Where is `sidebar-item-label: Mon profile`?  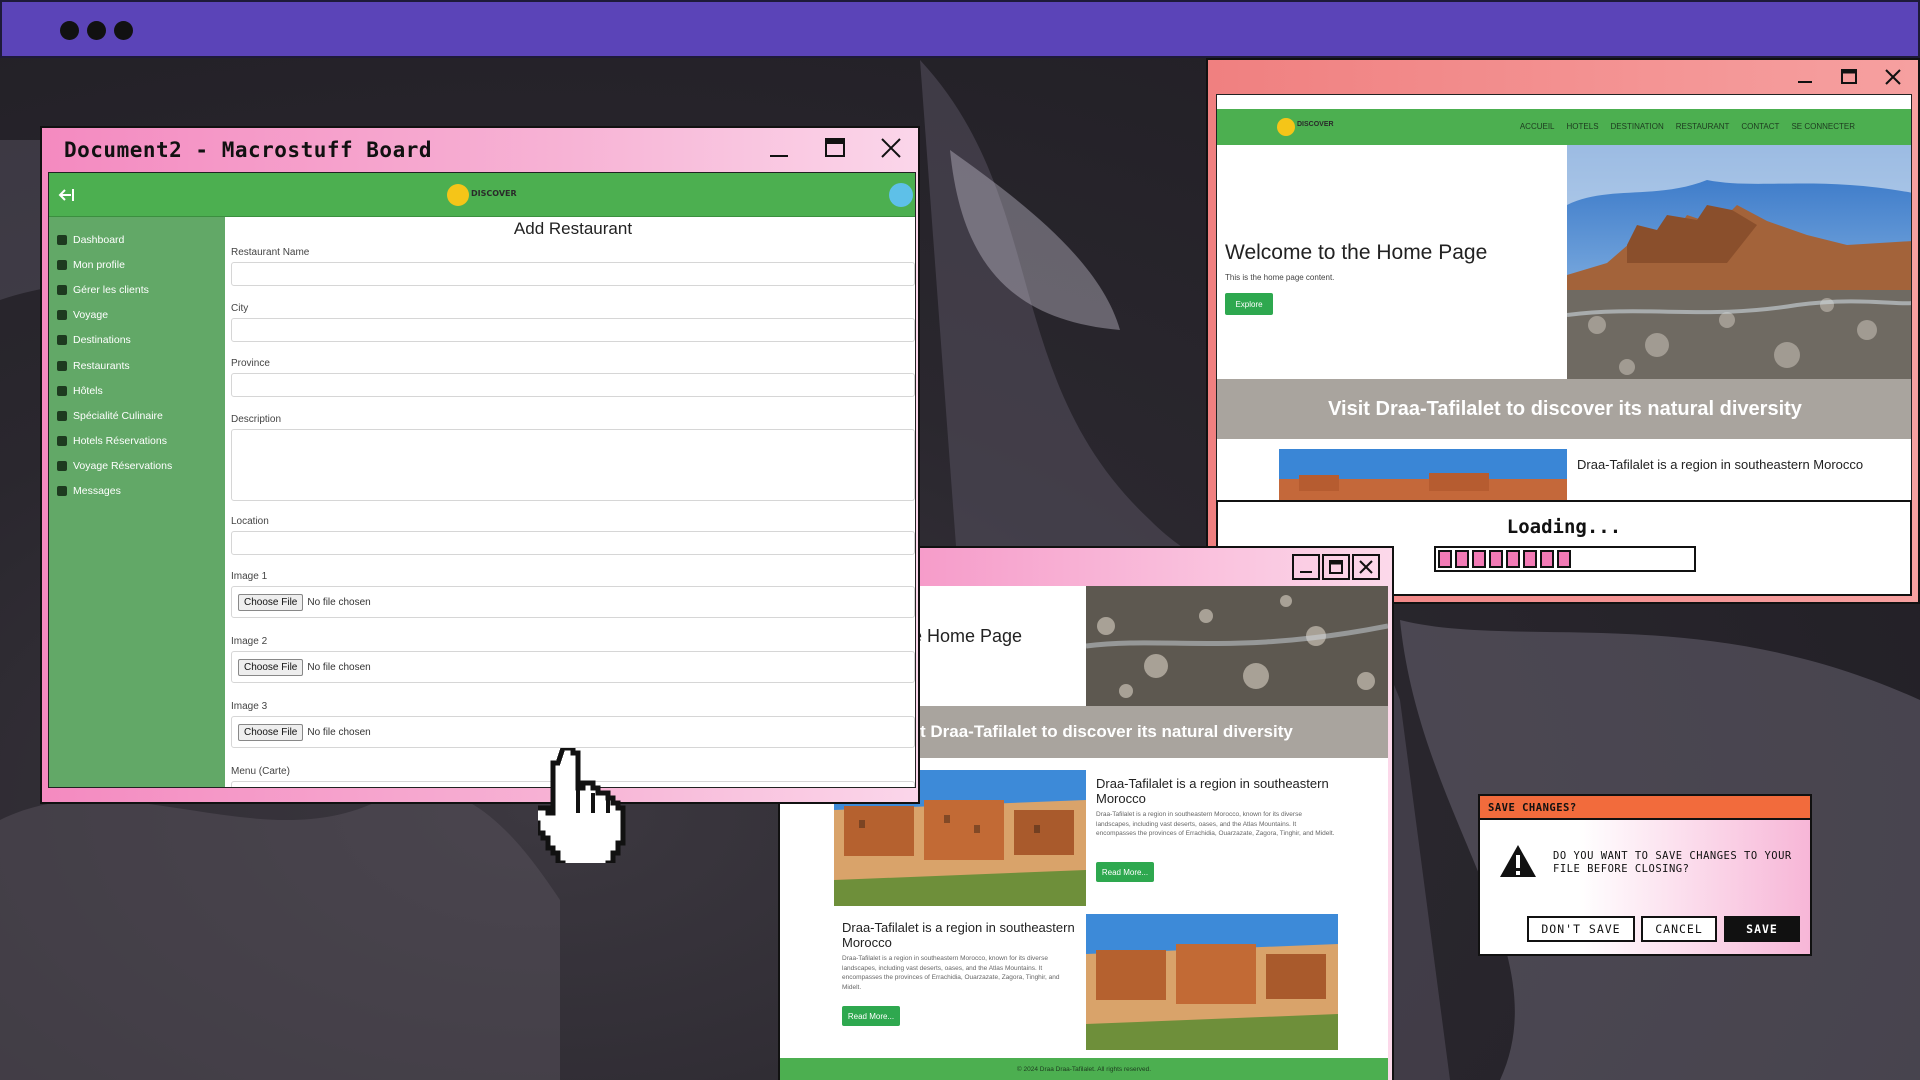 sidebar-item-label: Mon profile is located at coordinates (99, 264).